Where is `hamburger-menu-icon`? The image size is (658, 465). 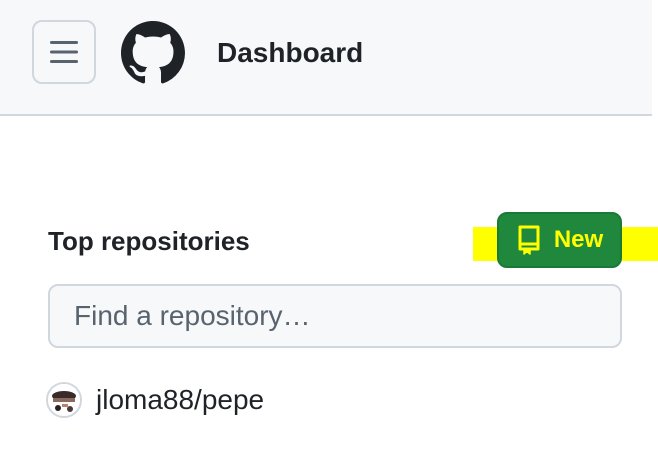 hamburger-menu-icon is located at coordinates (64, 52).